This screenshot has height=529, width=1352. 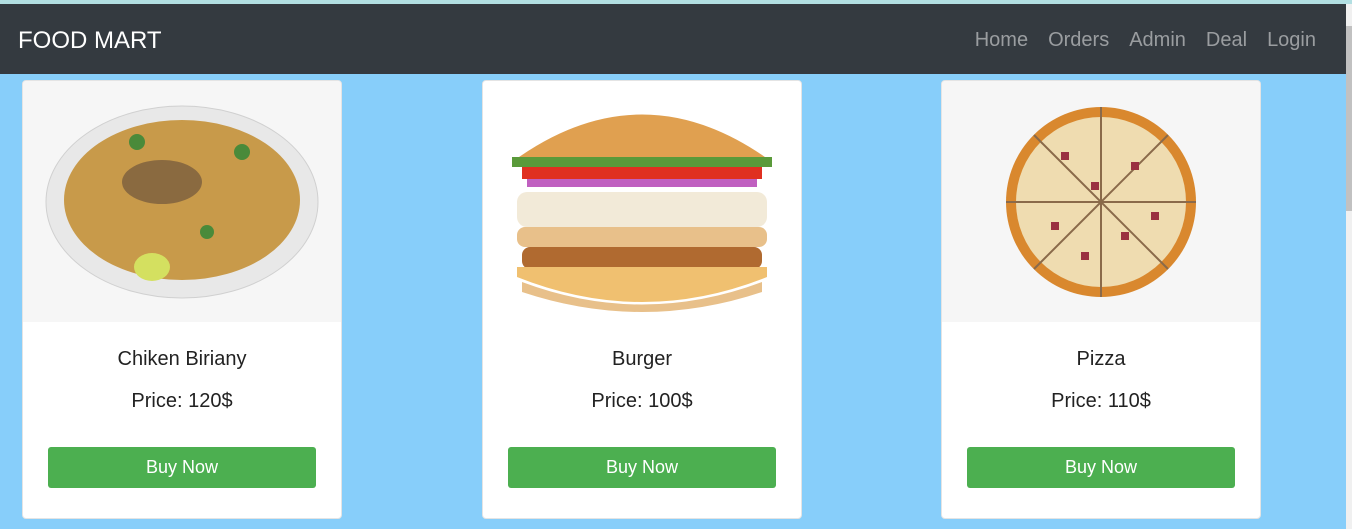 I want to click on burger-image, so click(x=642, y=201).